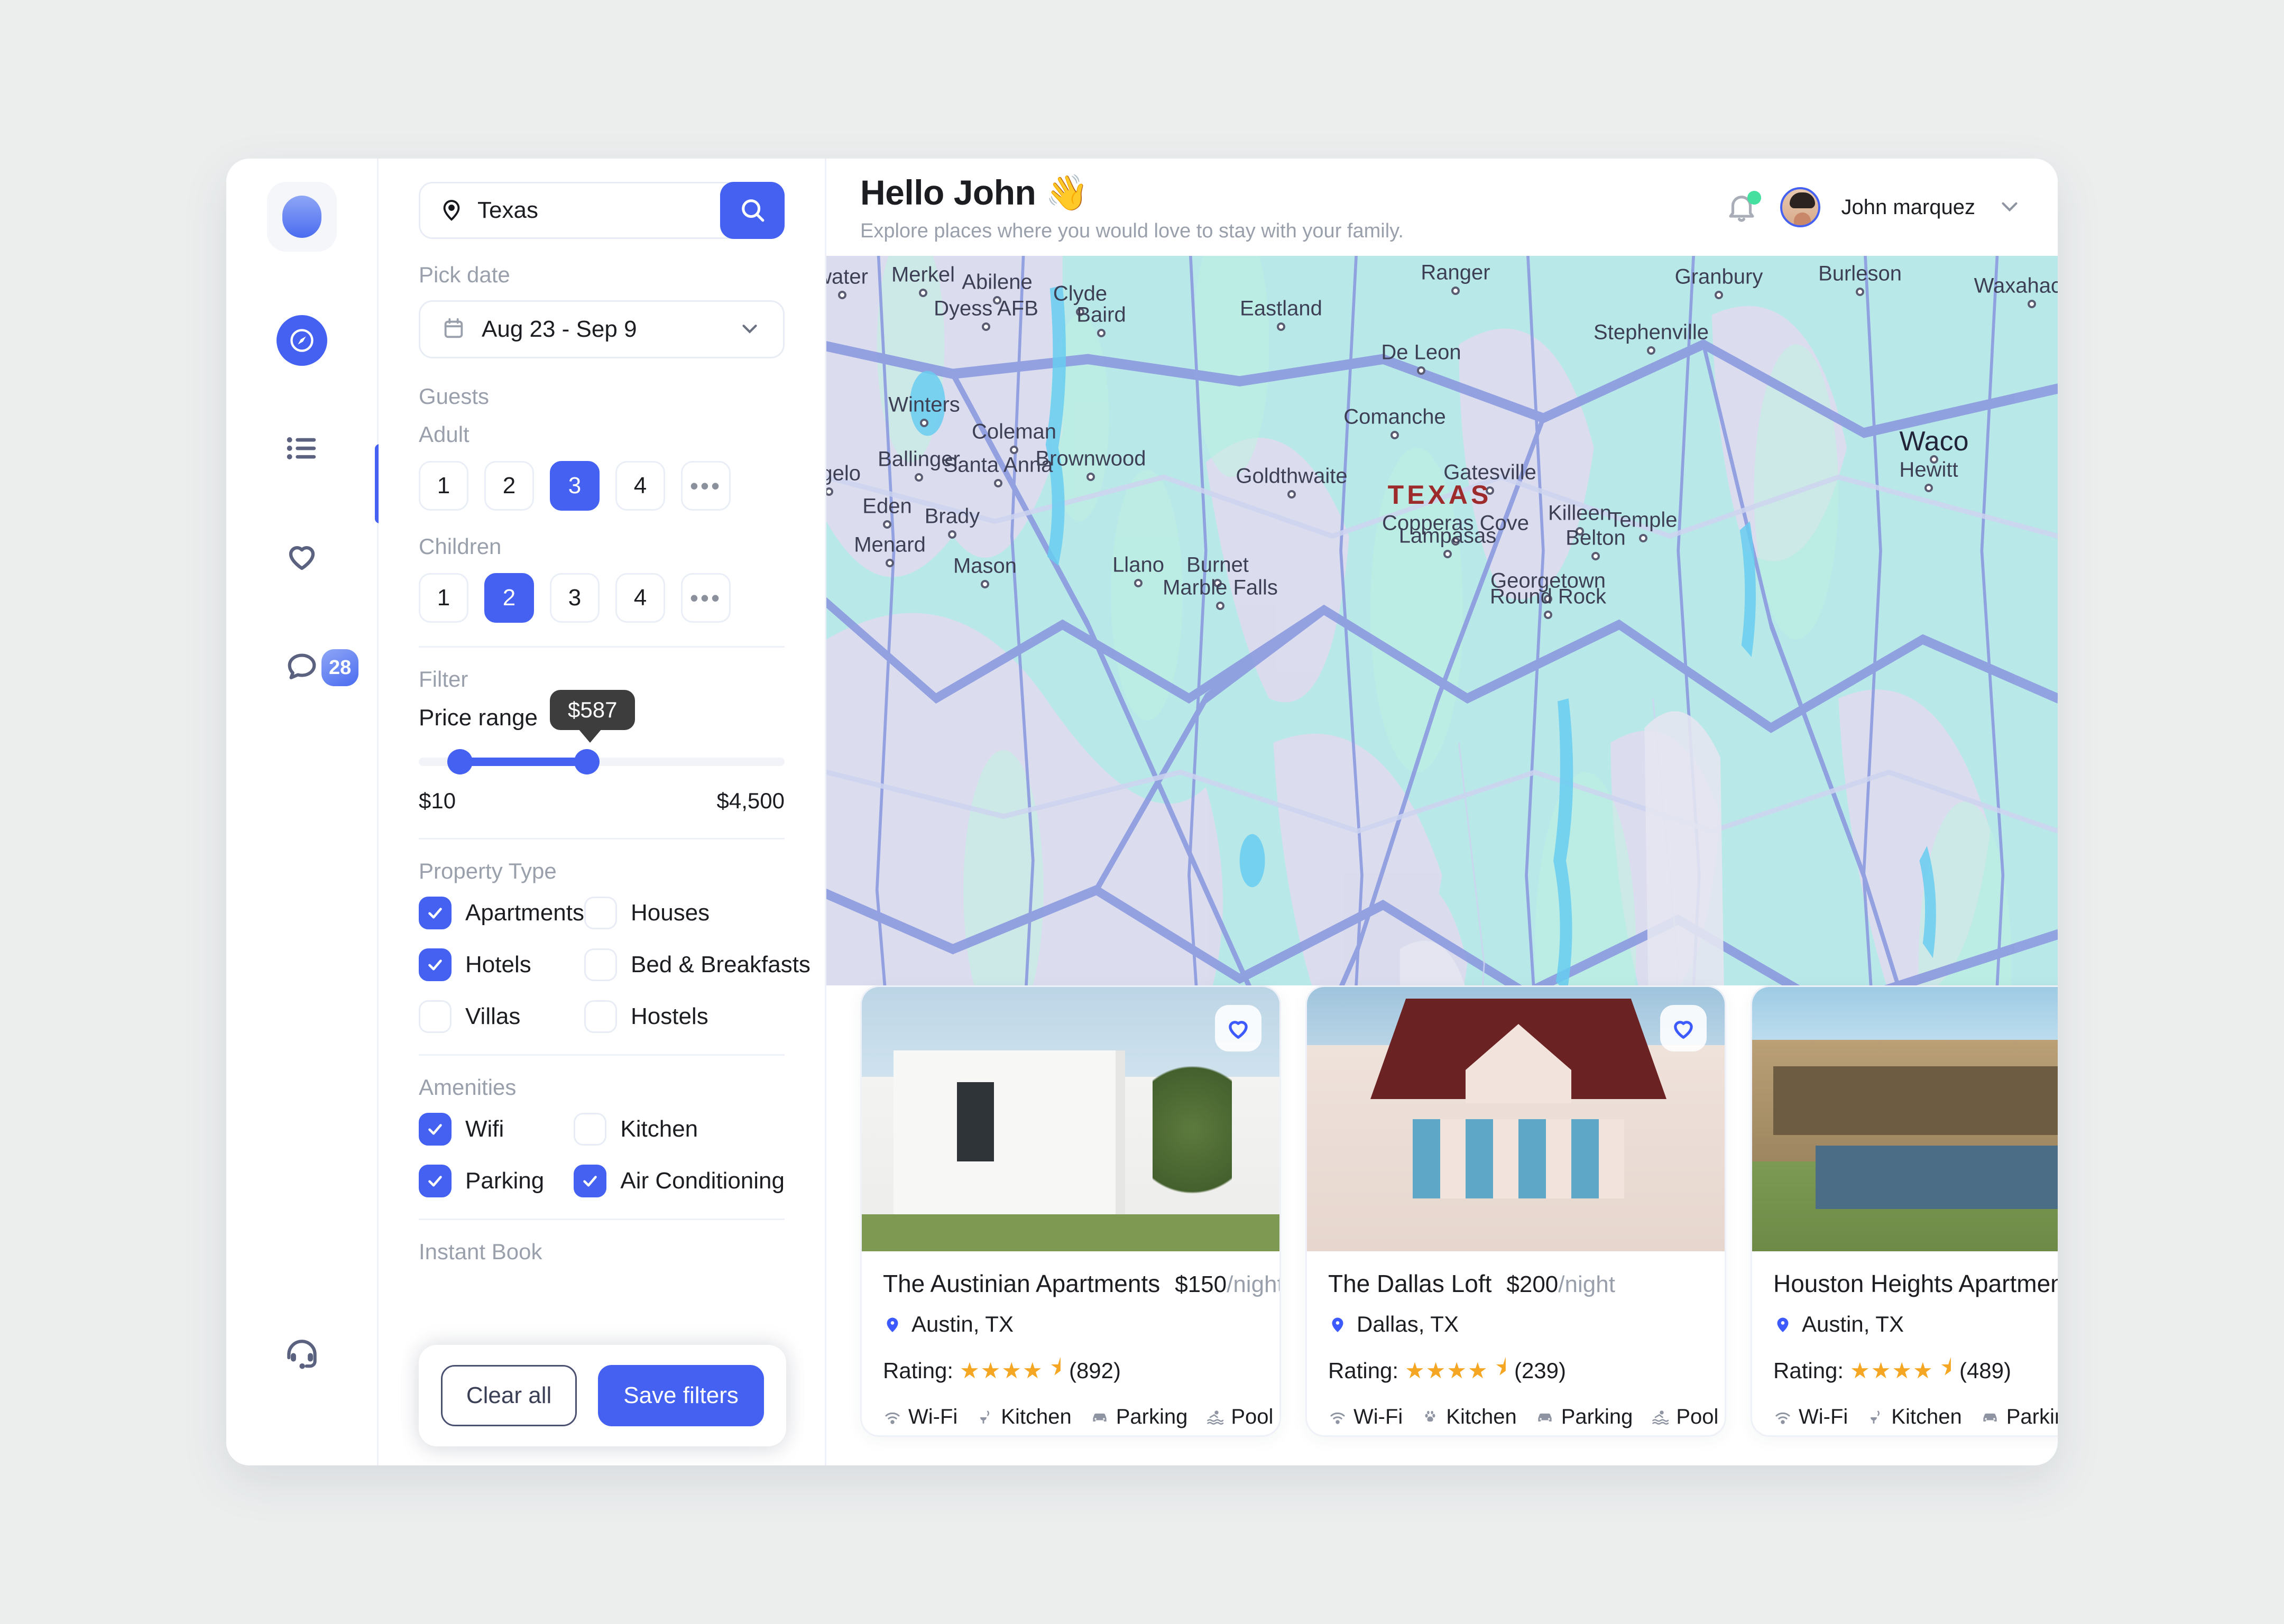  What do you see at coordinates (301, 217) in the screenshot?
I see `app-logo` at bounding box center [301, 217].